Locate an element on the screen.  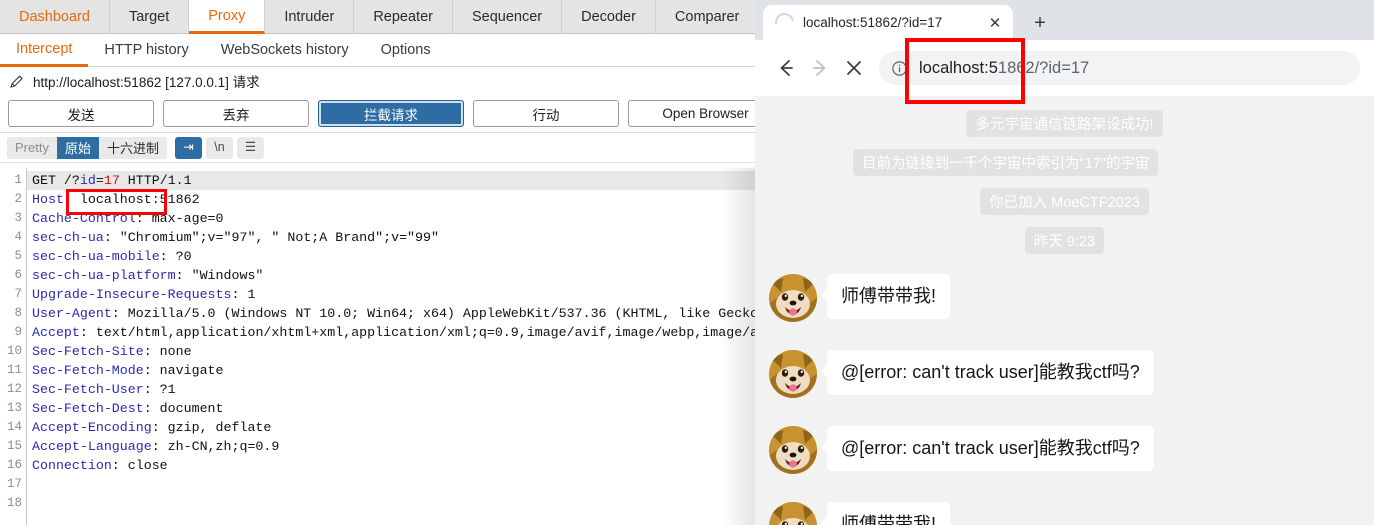
button-label: 拦截请求 is located at coordinates (391, 115).